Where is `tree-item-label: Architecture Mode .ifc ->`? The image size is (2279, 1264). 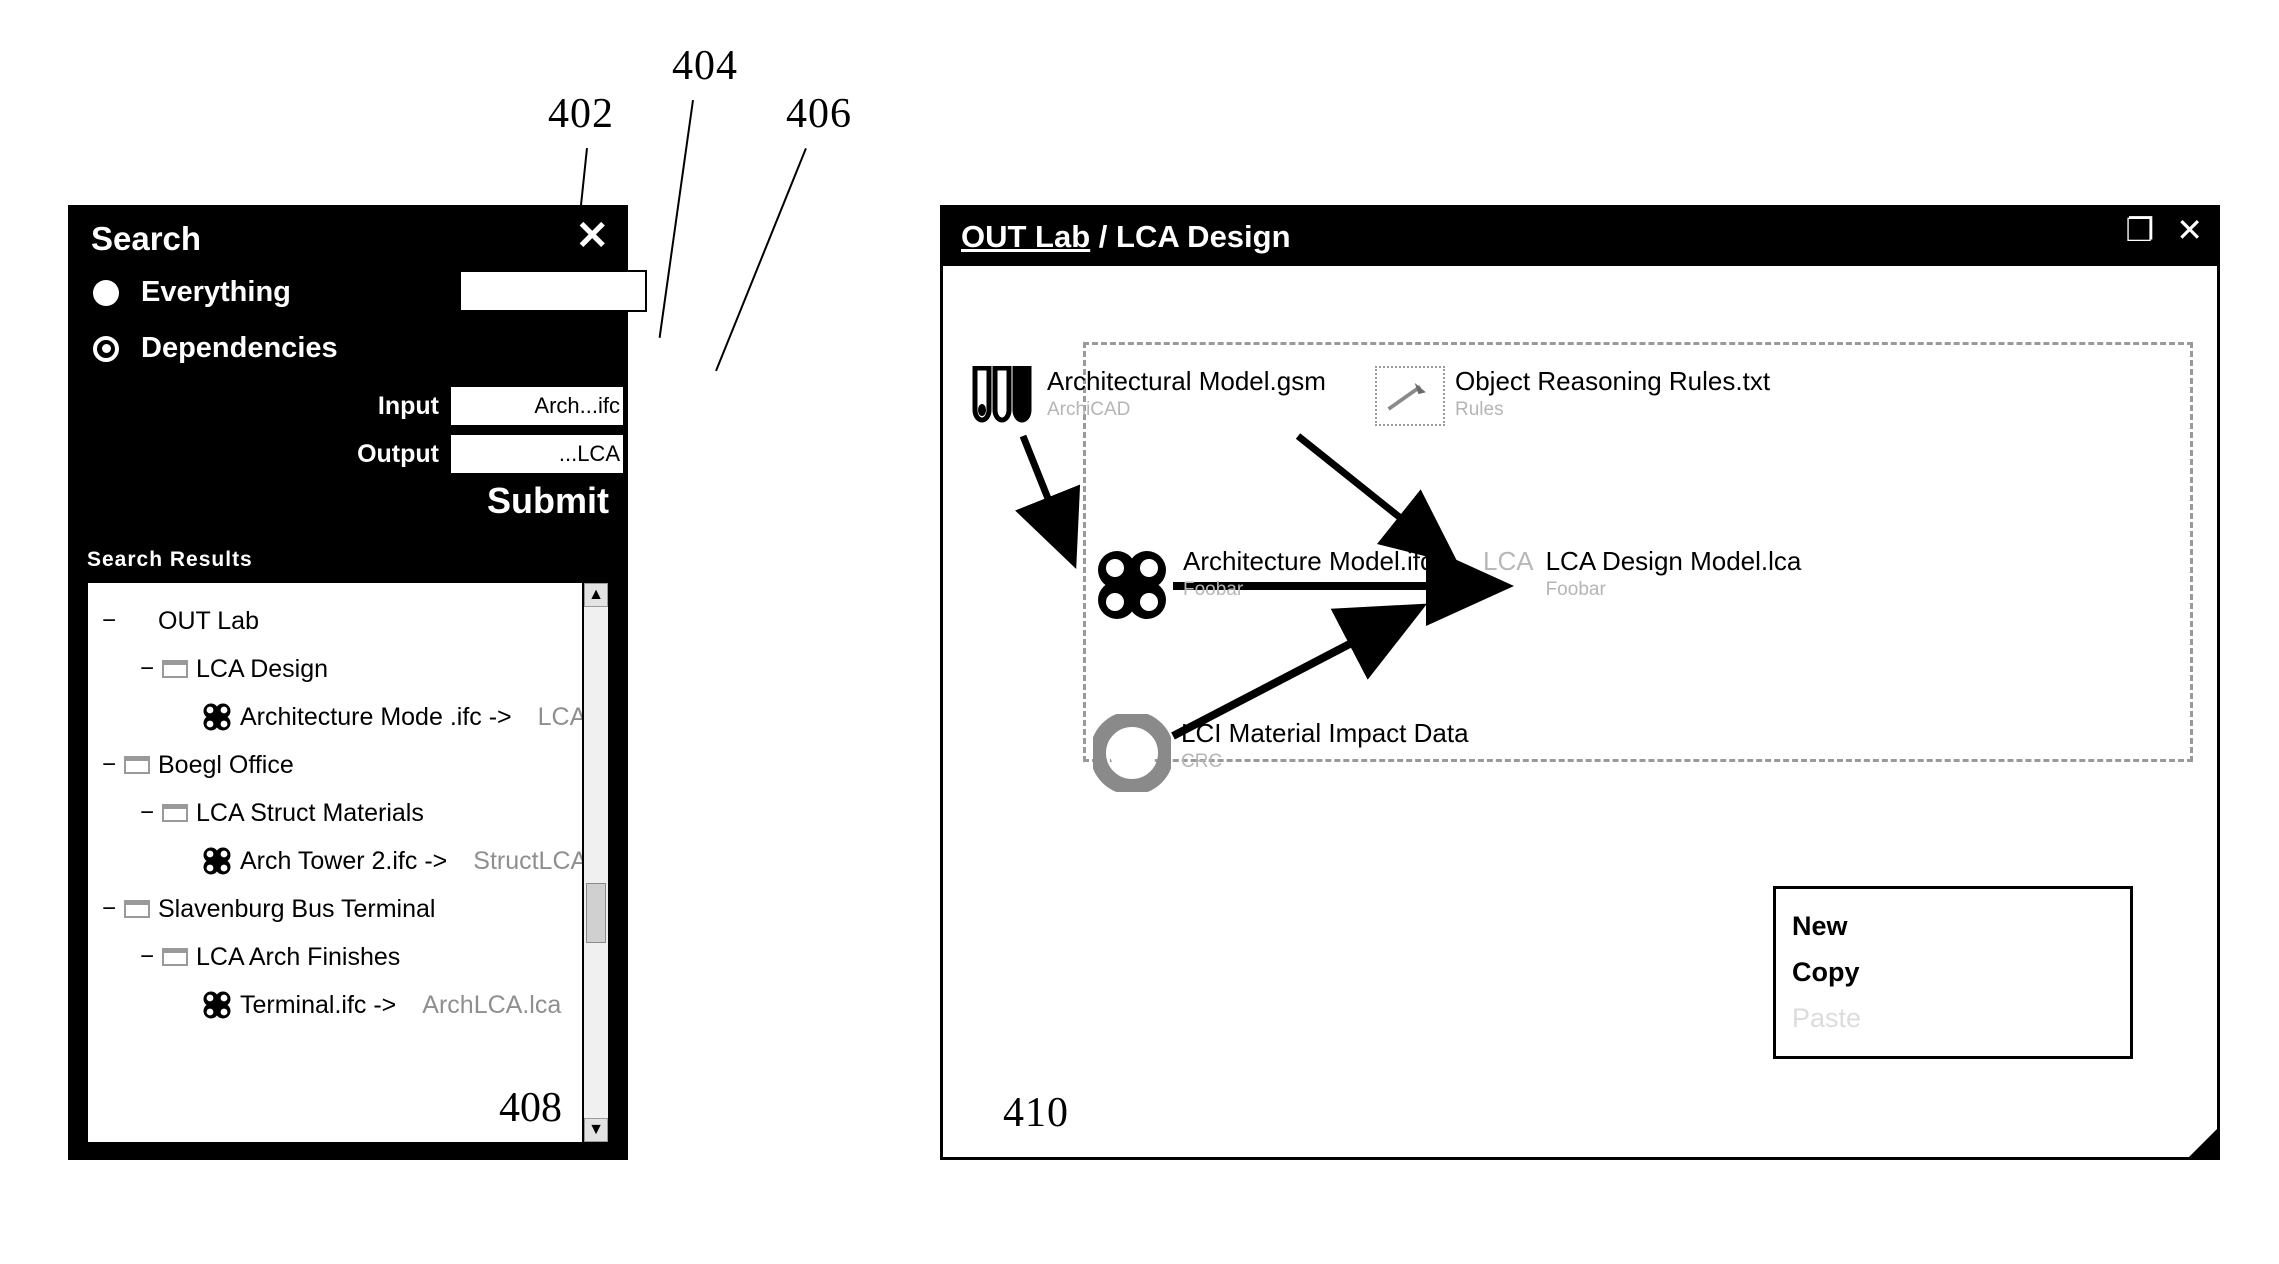
tree-item-label: Architecture Mode .ifc -> is located at coordinates (376, 716).